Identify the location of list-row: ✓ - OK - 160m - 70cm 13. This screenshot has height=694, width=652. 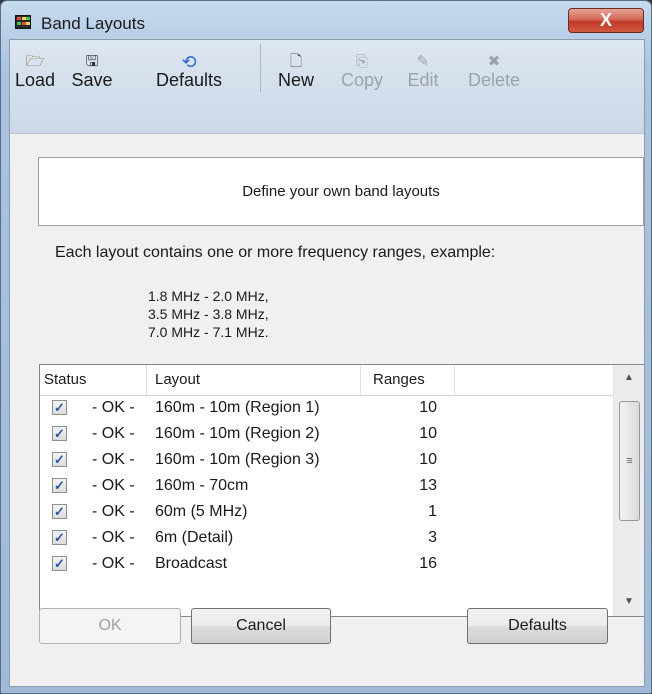
(326, 487).